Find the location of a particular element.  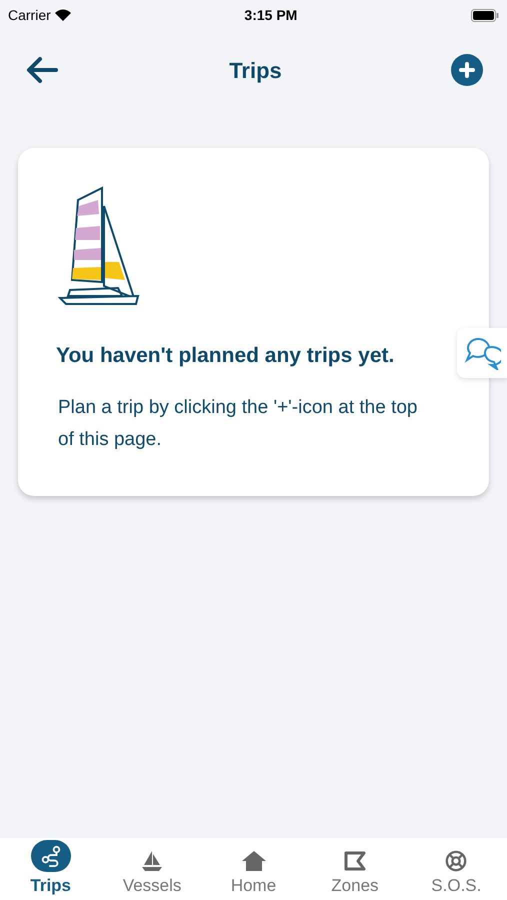

tab: Trips is located at coordinates (51, 869).